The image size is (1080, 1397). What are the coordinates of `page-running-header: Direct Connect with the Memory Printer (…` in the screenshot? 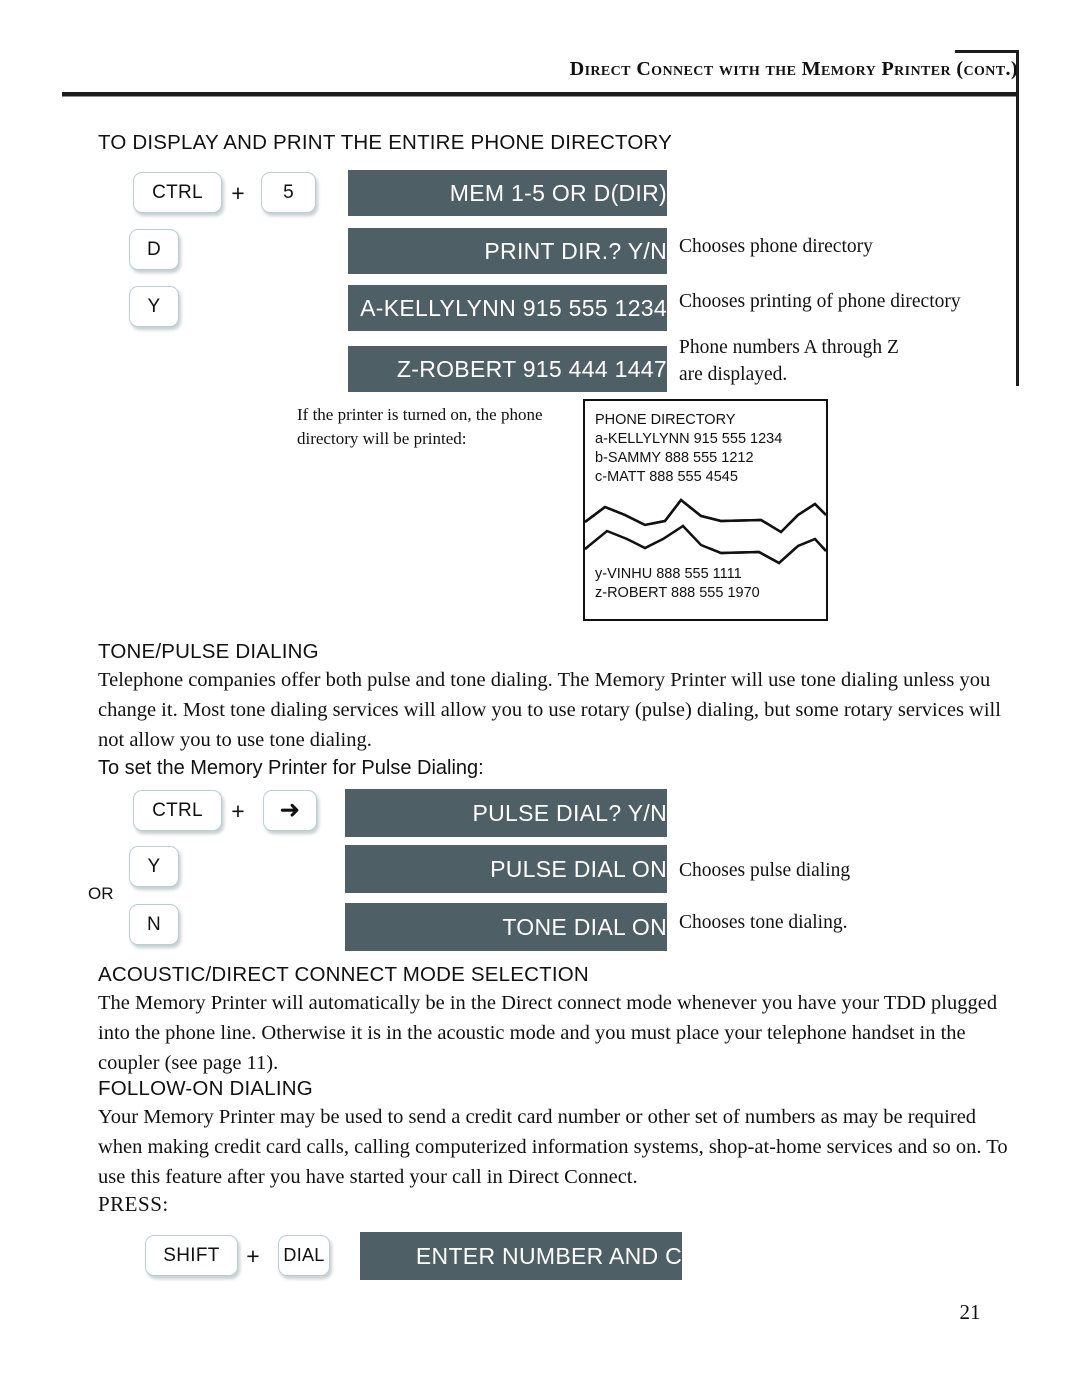 It's located at (793, 69).